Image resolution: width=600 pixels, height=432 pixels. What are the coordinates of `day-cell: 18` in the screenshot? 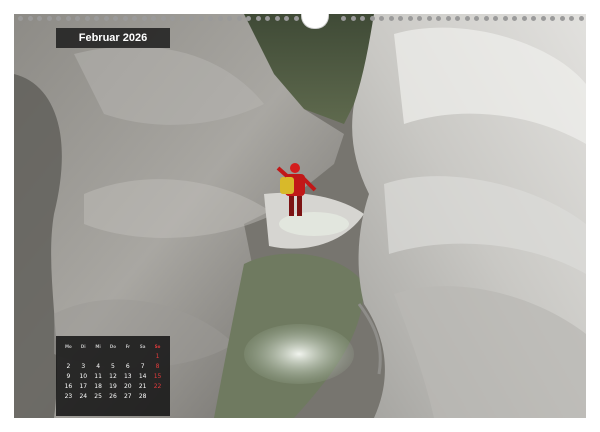 It's located at (98, 386).